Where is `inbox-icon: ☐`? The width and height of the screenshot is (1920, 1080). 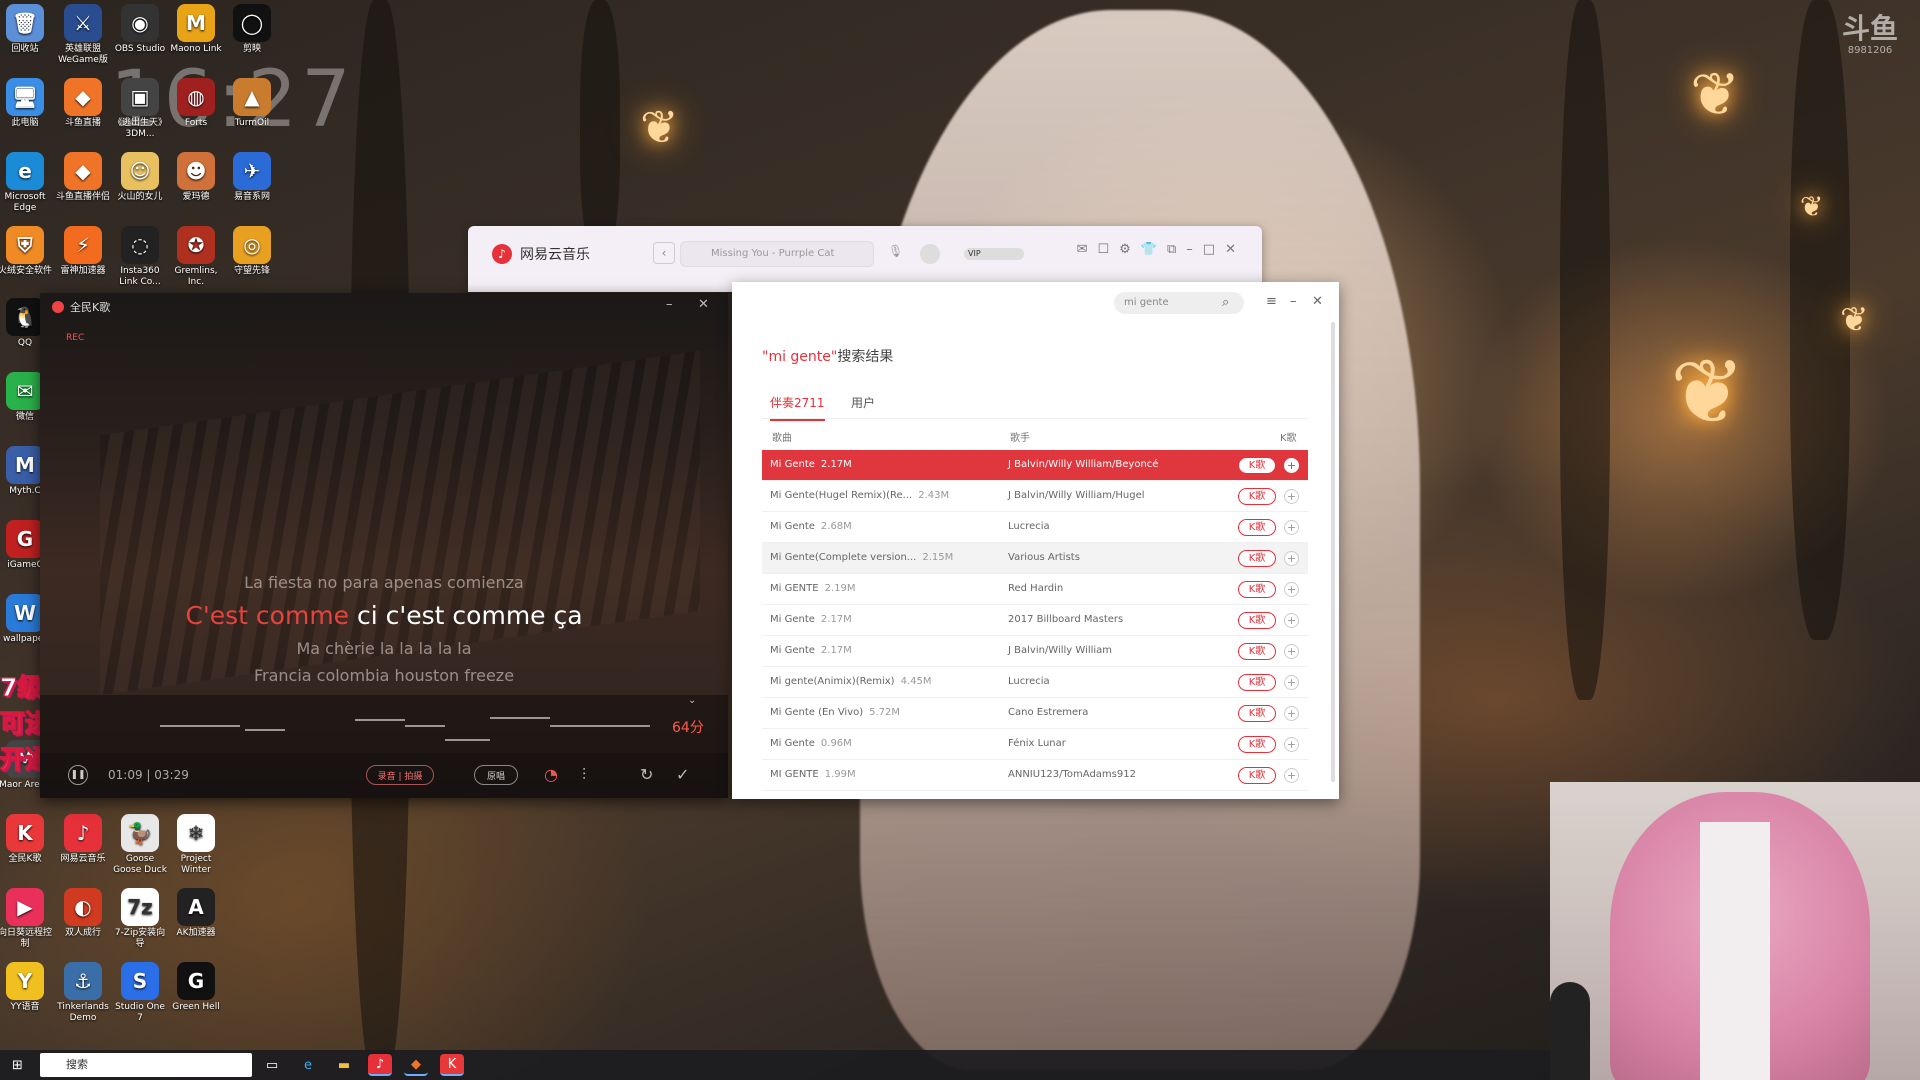
inbox-icon: ☐ is located at coordinates (1104, 249).